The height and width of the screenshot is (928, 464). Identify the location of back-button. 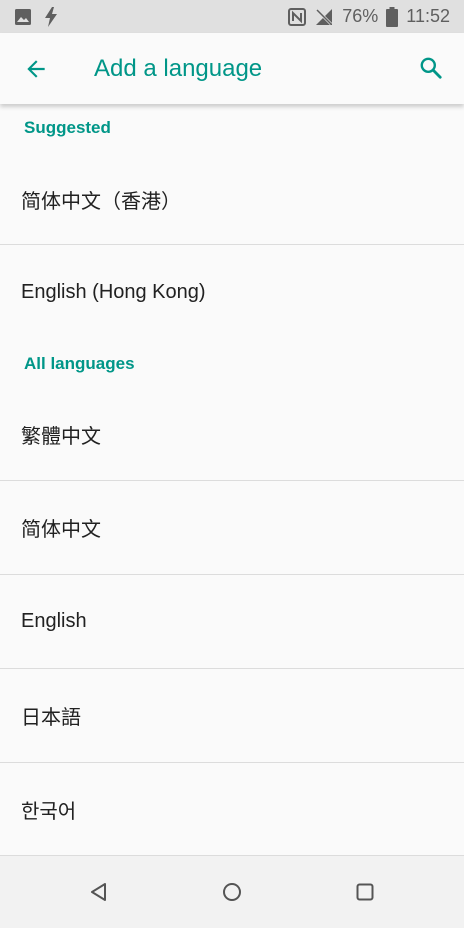
(36, 69).